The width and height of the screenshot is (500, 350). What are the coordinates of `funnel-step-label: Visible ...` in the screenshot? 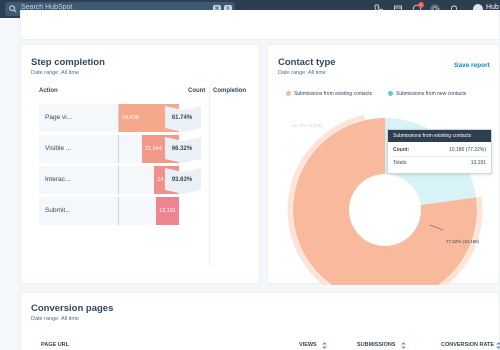 It's located at (58, 148).